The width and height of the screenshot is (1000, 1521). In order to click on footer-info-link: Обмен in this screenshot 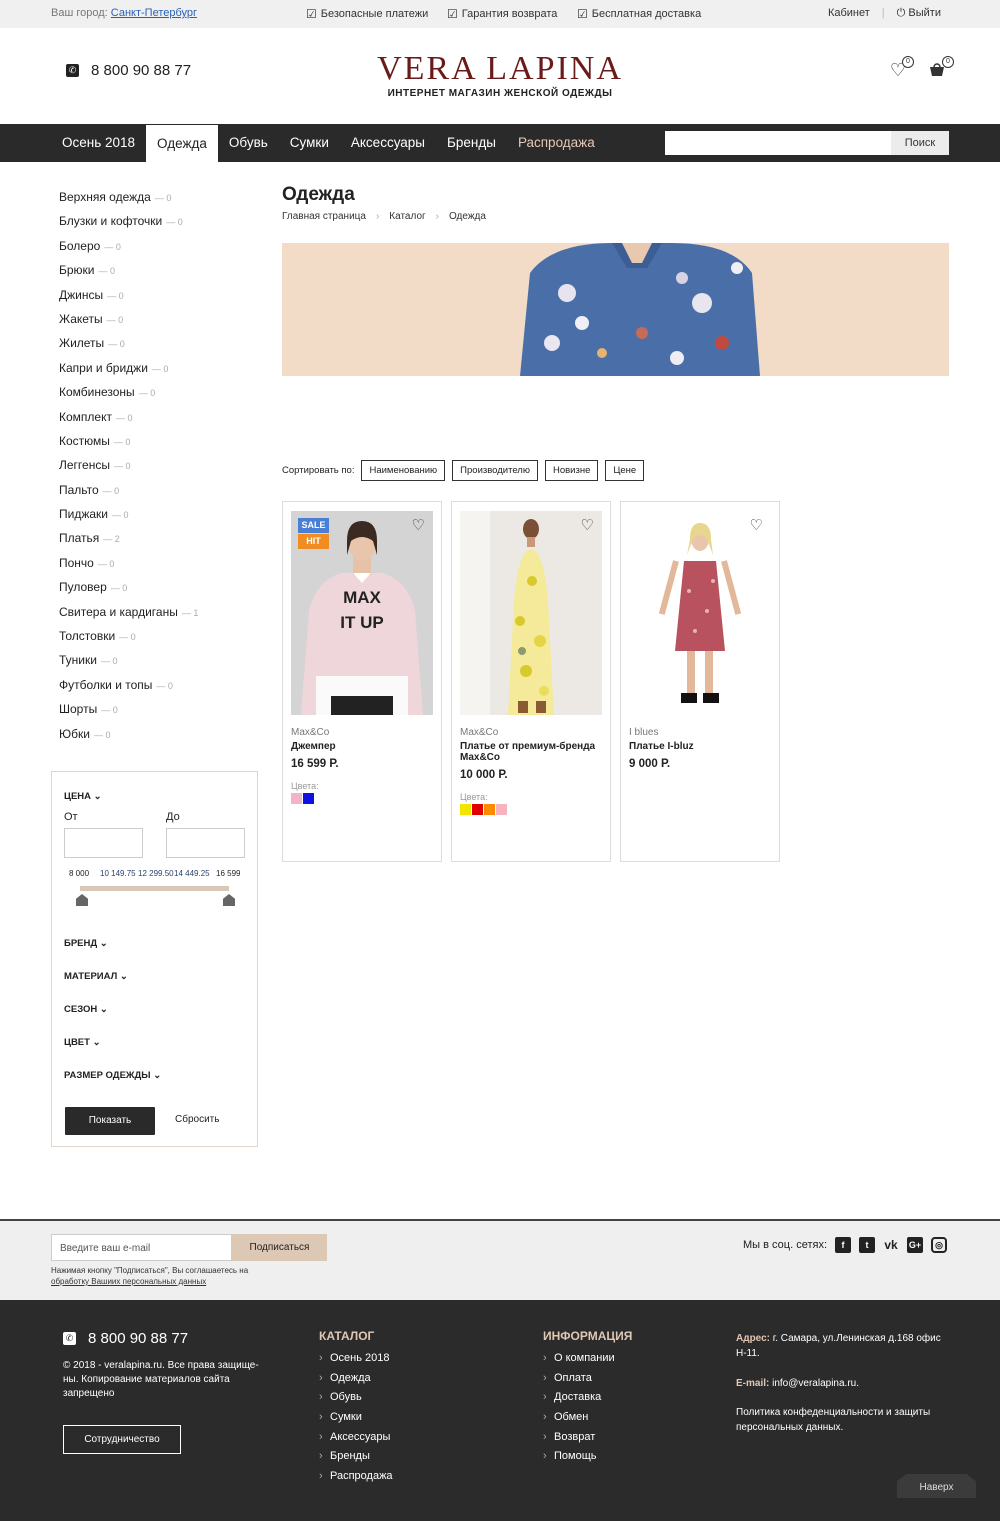, I will do `click(587, 1421)`.